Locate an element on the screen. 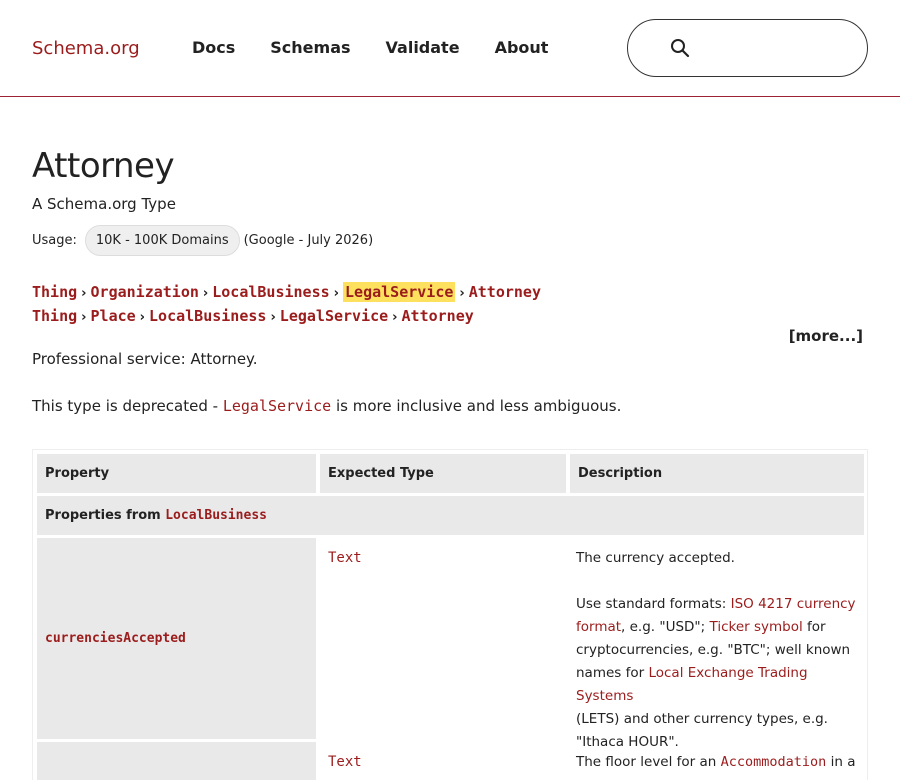 This screenshot has width=900, height=780. type-description: Professional service: Attorney. is located at coordinates (145, 359).